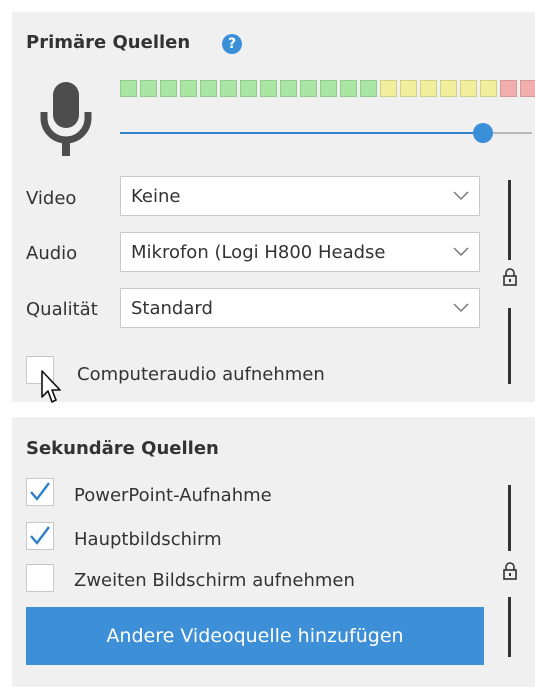 The width and height of the screenshot is (535, 690). I want to click on powerpoint-recording-label: PowerPoint-Aufnahme, so click(173, 495).